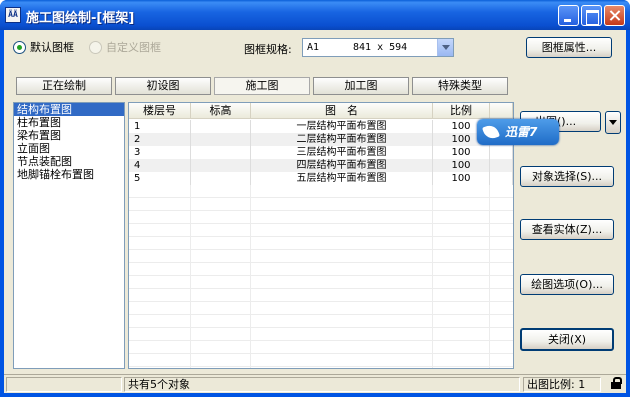 Image resolution: width=630 pixels, height=397 pixels. Describe the element at coordinates (567, 339) in the screenshot. I see `close-button: 关闭(X)` at that location.